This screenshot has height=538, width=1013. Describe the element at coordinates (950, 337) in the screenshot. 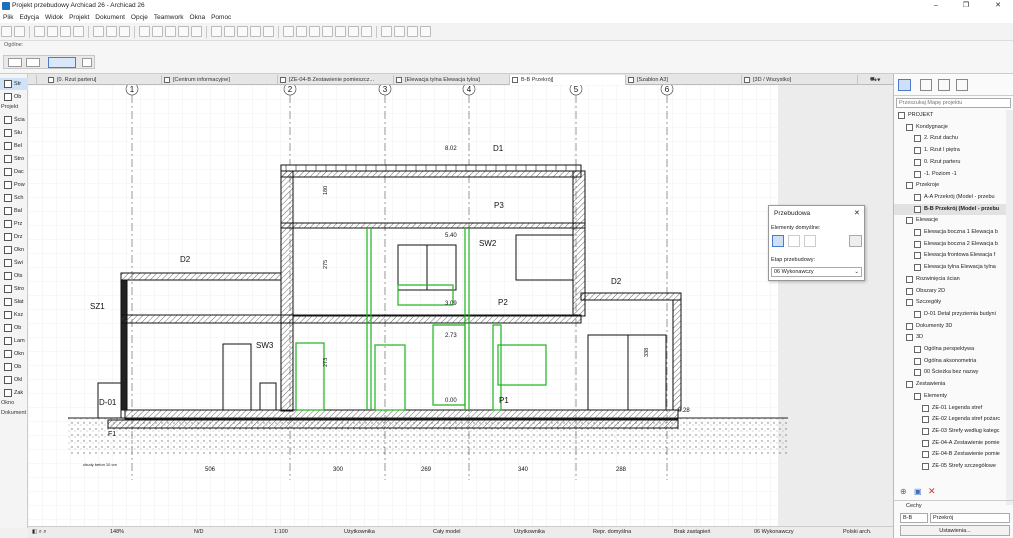

I see `navigator-item: 3D` at that location.